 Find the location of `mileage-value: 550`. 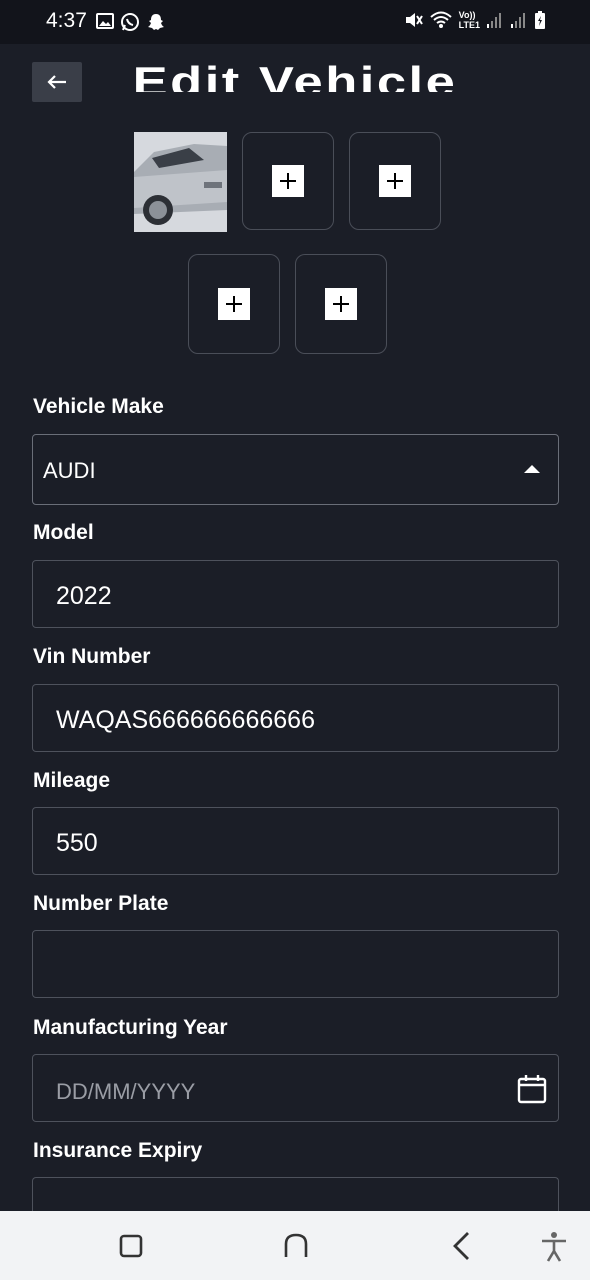

mileage-value: 550 is located at coordinates (77, 843).